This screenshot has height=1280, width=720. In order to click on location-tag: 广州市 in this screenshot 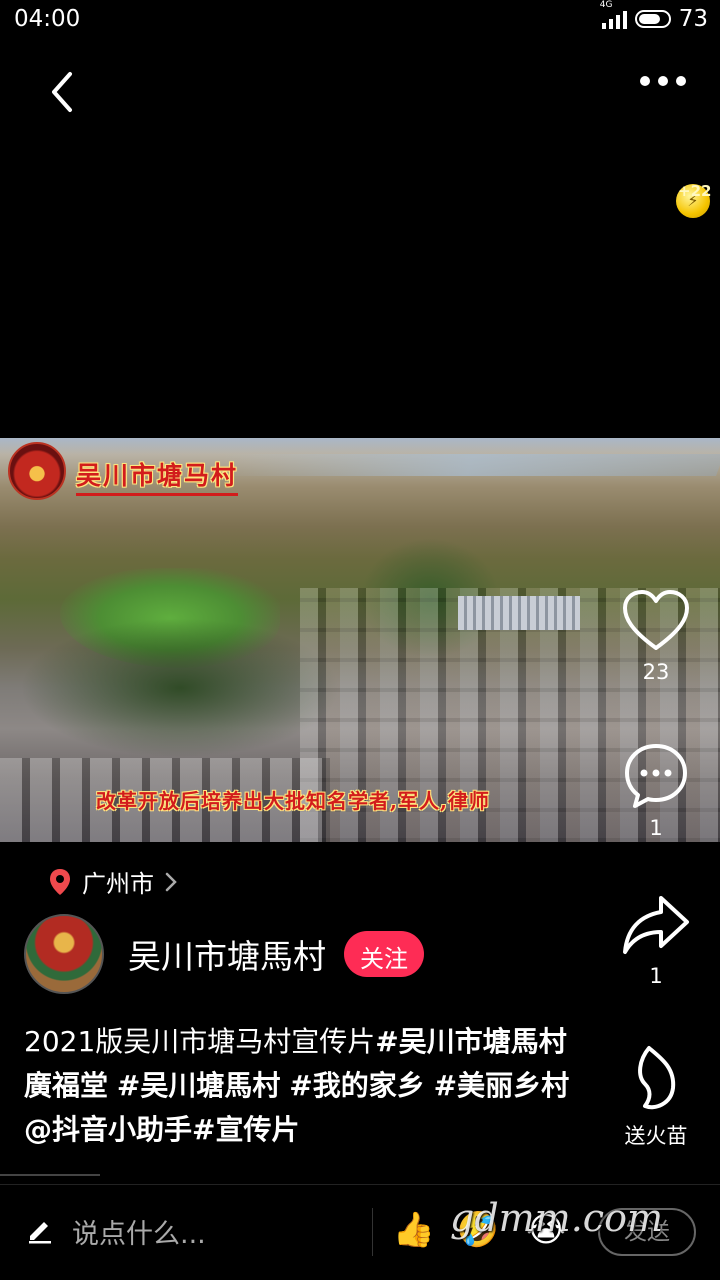, I will do `click(113, 881)`.